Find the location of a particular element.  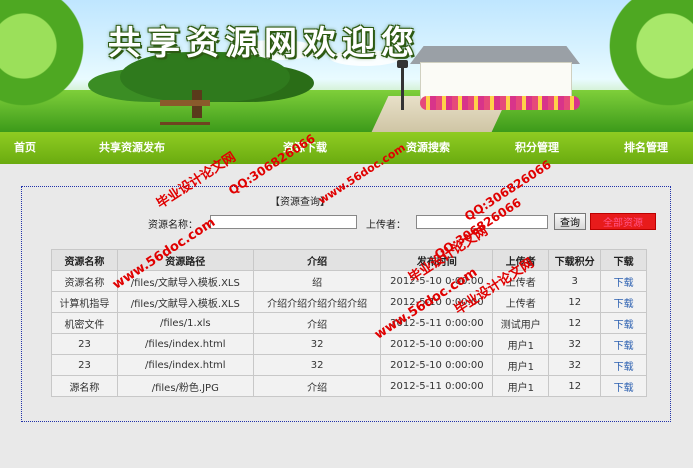

nav-ranking: 排名管理 is located at coordinates (646, 148).